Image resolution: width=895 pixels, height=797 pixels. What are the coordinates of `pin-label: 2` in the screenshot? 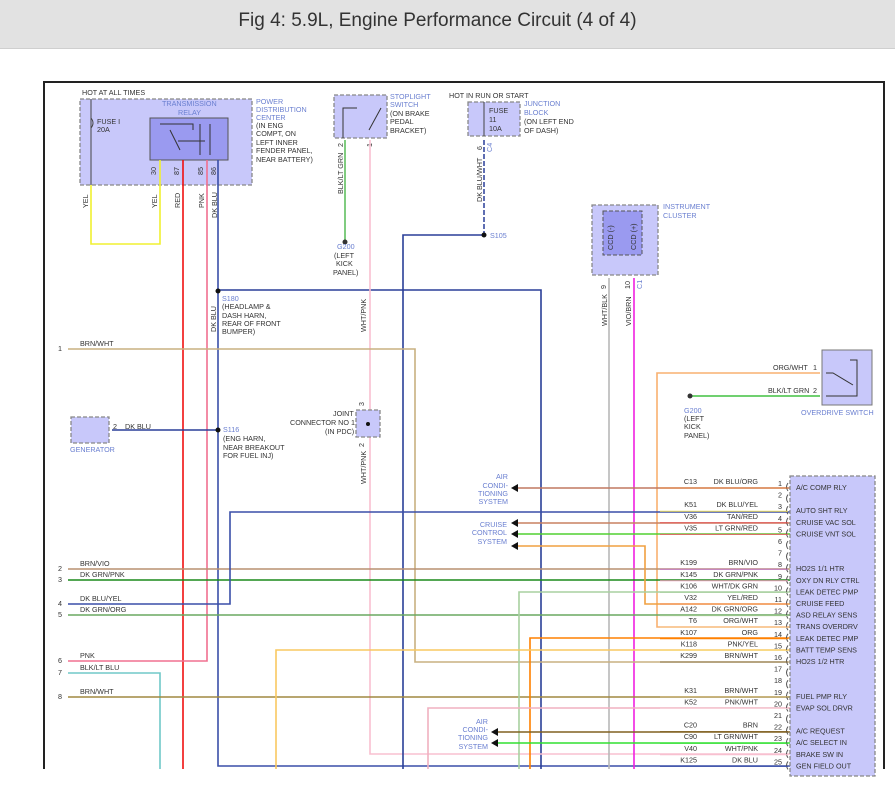 It's located at (815, 390).